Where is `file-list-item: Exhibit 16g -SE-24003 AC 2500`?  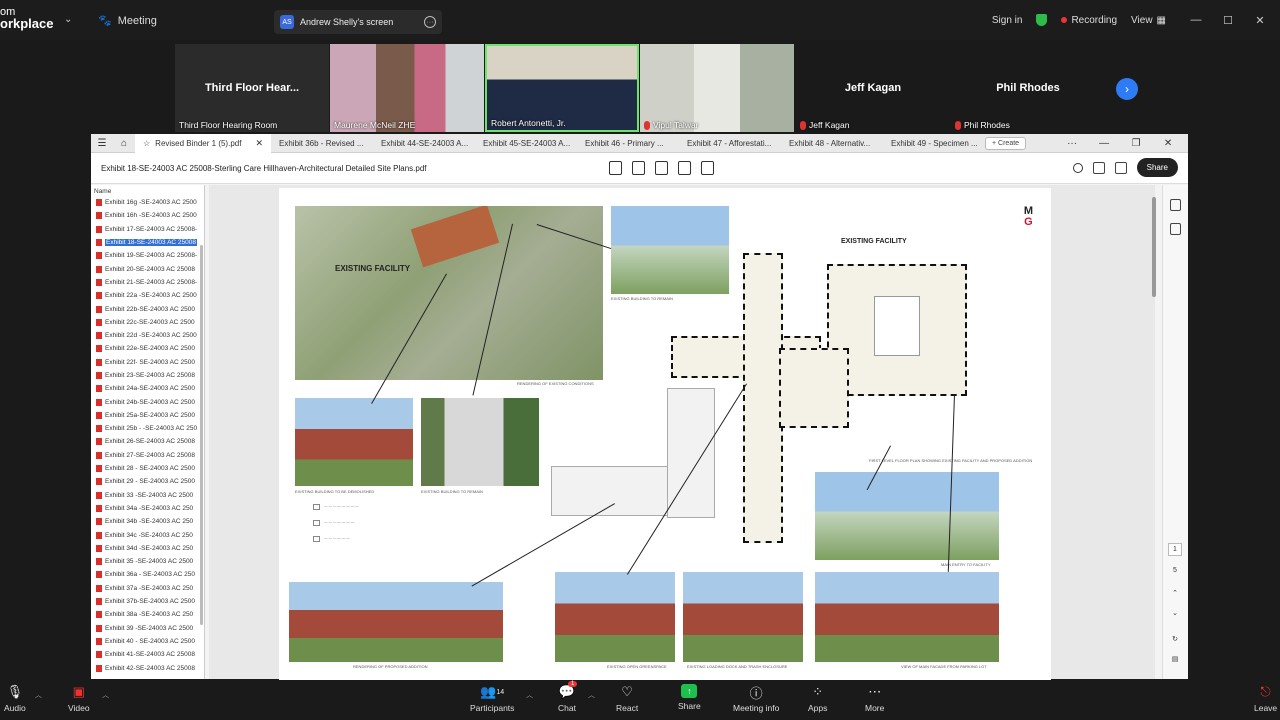
file-list-item: Exhibit 16g -SE-24003 AC 2500 is located at coordinates (147, 202).